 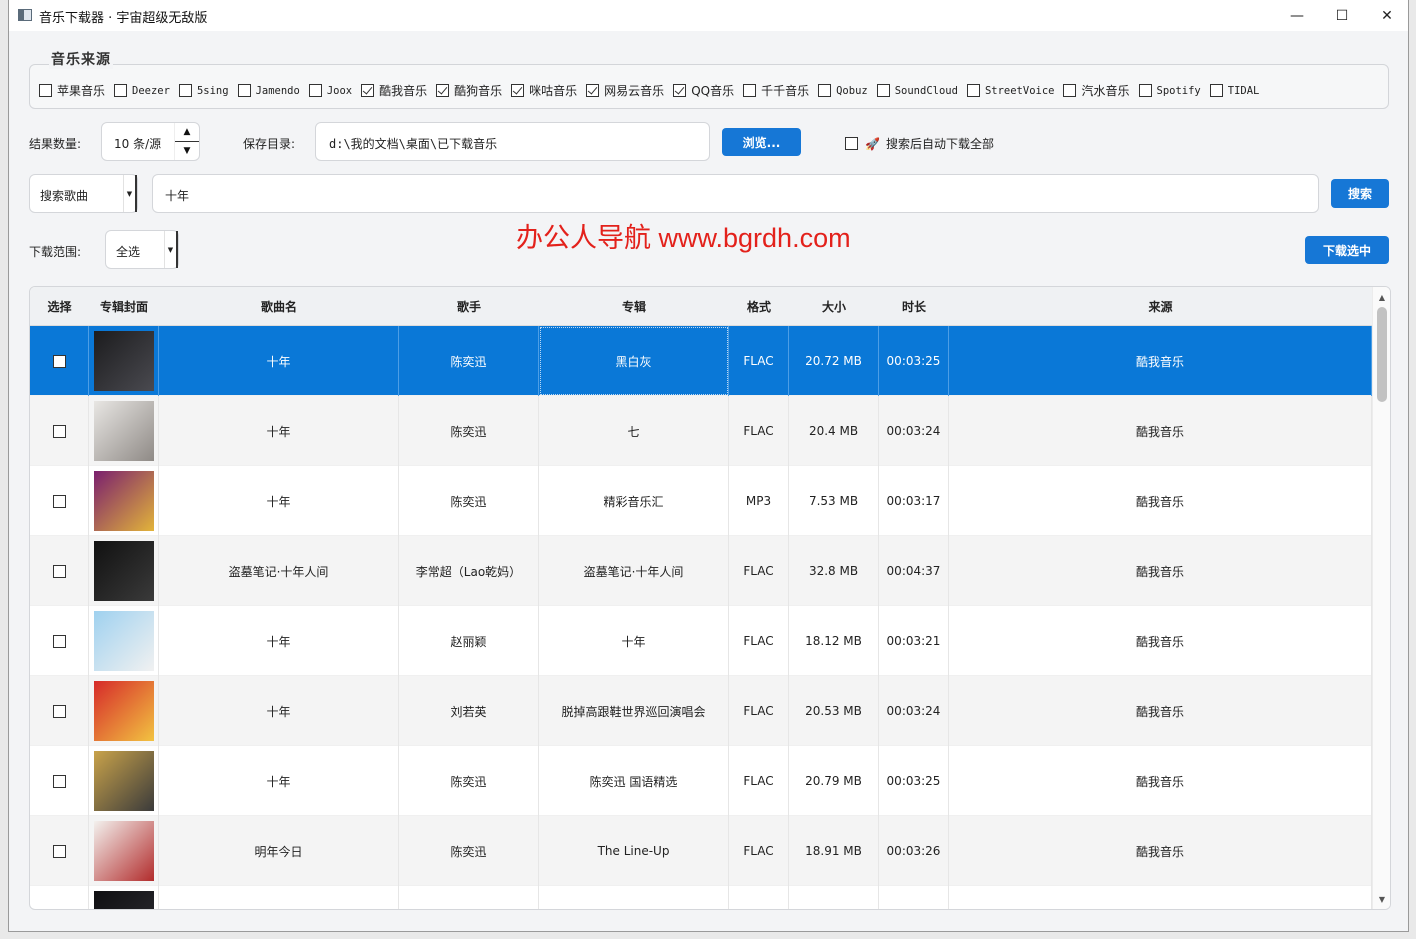 What do you see at coordinates (187, 151) in the screenshot?
I see `spin-down-icon: ▼` at bounding box center [187, 151].